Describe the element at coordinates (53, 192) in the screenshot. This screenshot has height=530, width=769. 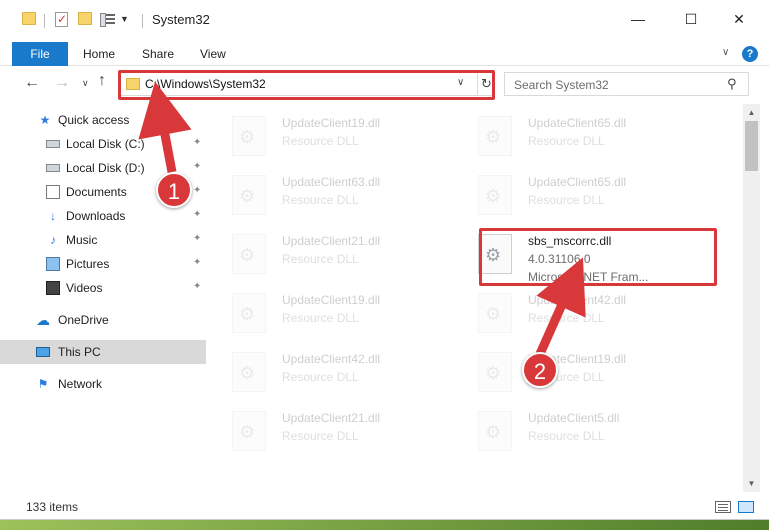
I see `documents-icon` at that location.